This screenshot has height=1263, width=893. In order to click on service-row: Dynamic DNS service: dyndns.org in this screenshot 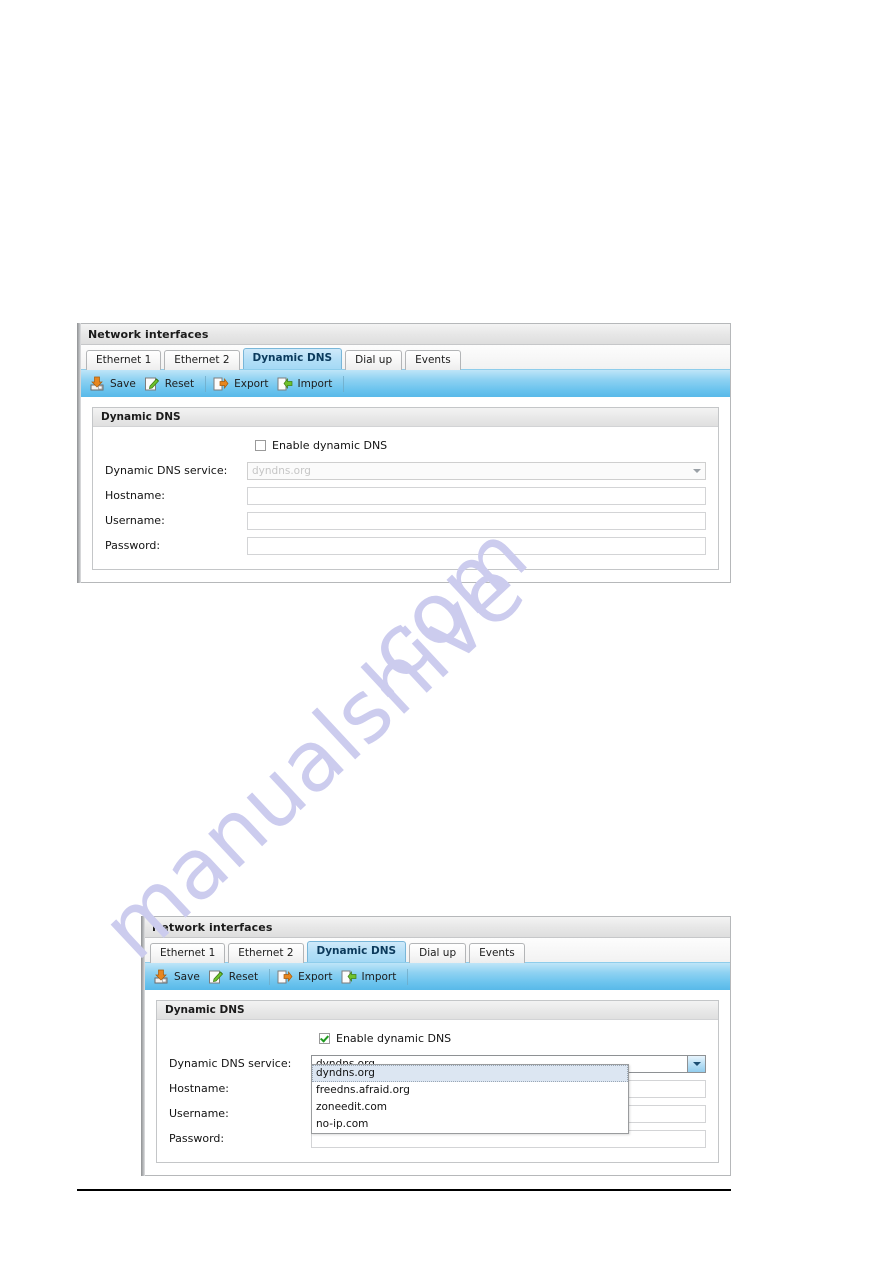, I will do `click(405, 470)`.